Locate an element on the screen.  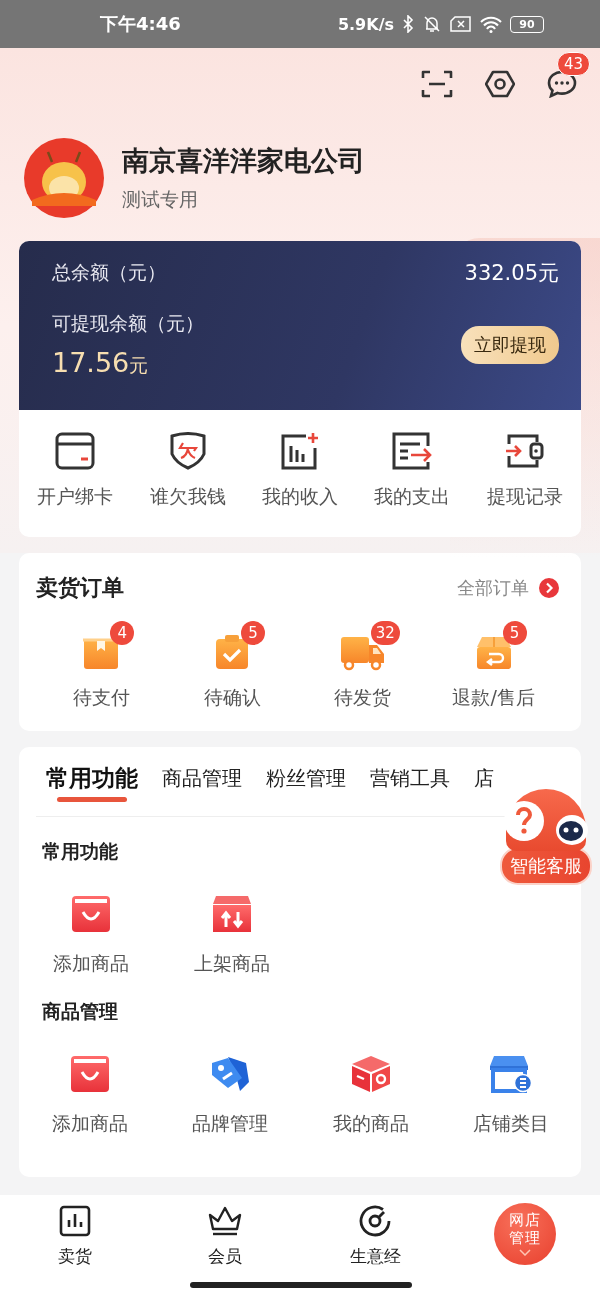
wallet-action-label: 提现记录 is located at coordinates (524, 496).